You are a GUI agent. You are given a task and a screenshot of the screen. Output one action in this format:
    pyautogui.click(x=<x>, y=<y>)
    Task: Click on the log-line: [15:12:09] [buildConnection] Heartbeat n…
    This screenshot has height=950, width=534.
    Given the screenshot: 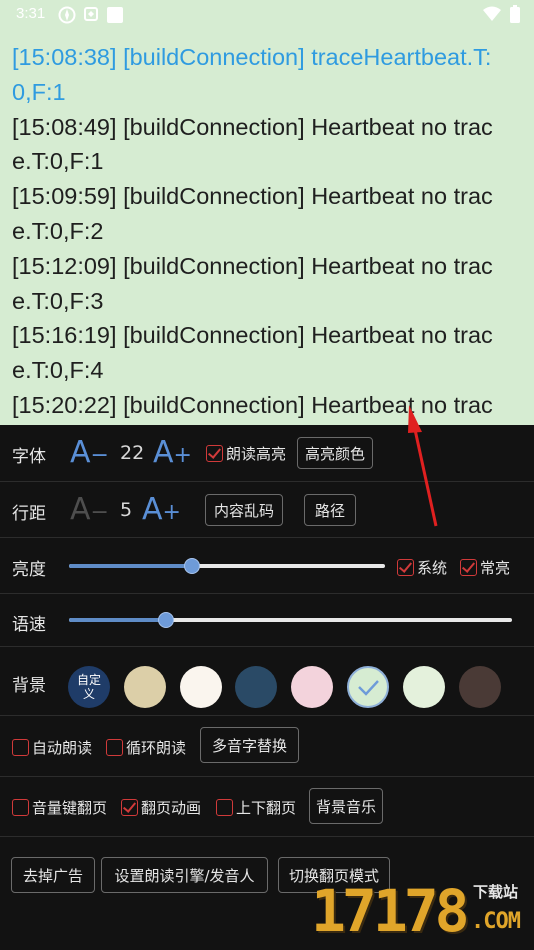 What is the action you would take?
    pyautogui.click(x=252, y=265)
    